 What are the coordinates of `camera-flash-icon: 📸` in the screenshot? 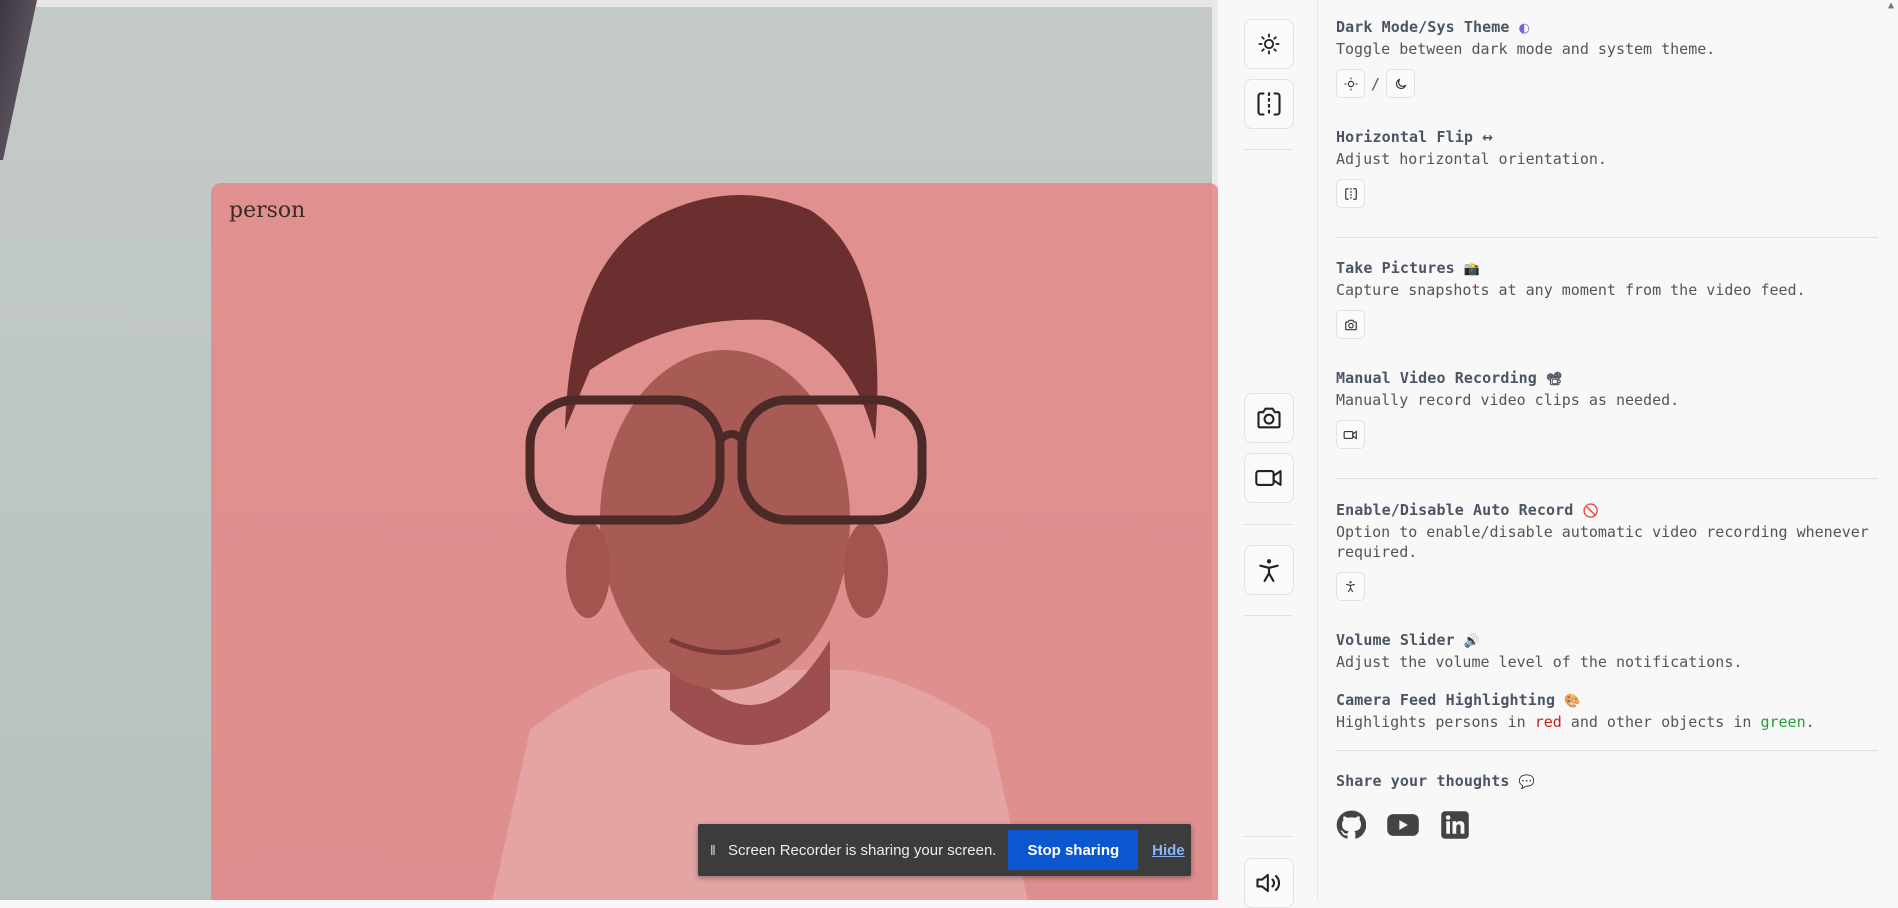 It's located at (1472, 269).